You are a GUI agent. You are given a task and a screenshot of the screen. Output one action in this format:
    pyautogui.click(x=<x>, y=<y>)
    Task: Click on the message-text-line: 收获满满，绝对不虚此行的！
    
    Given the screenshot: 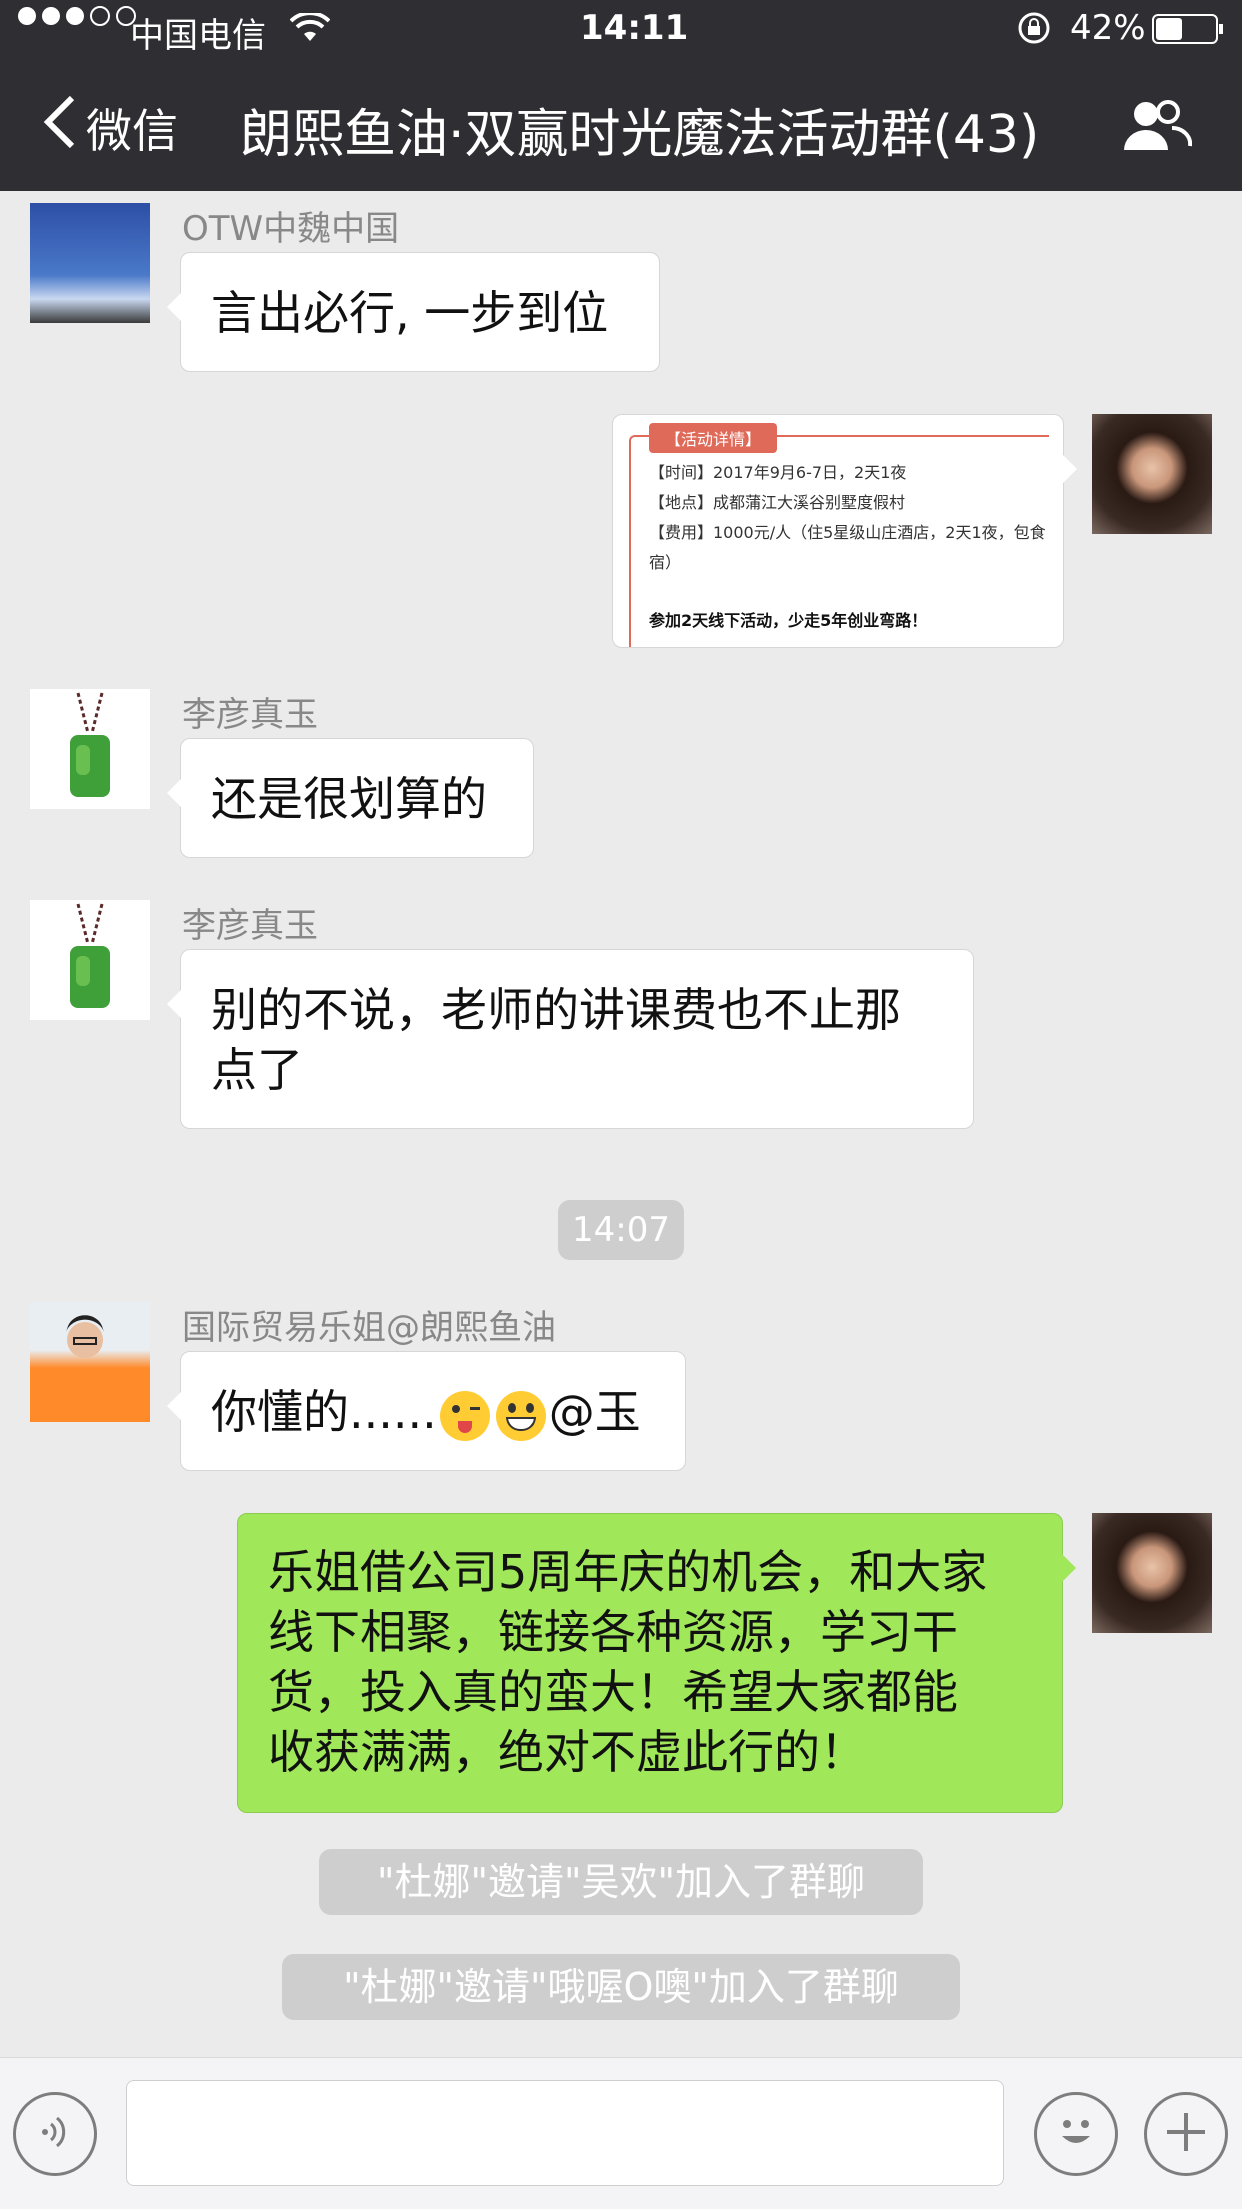 What is the action you would take?
    pyautogui.click(x=567, y=1752)
    